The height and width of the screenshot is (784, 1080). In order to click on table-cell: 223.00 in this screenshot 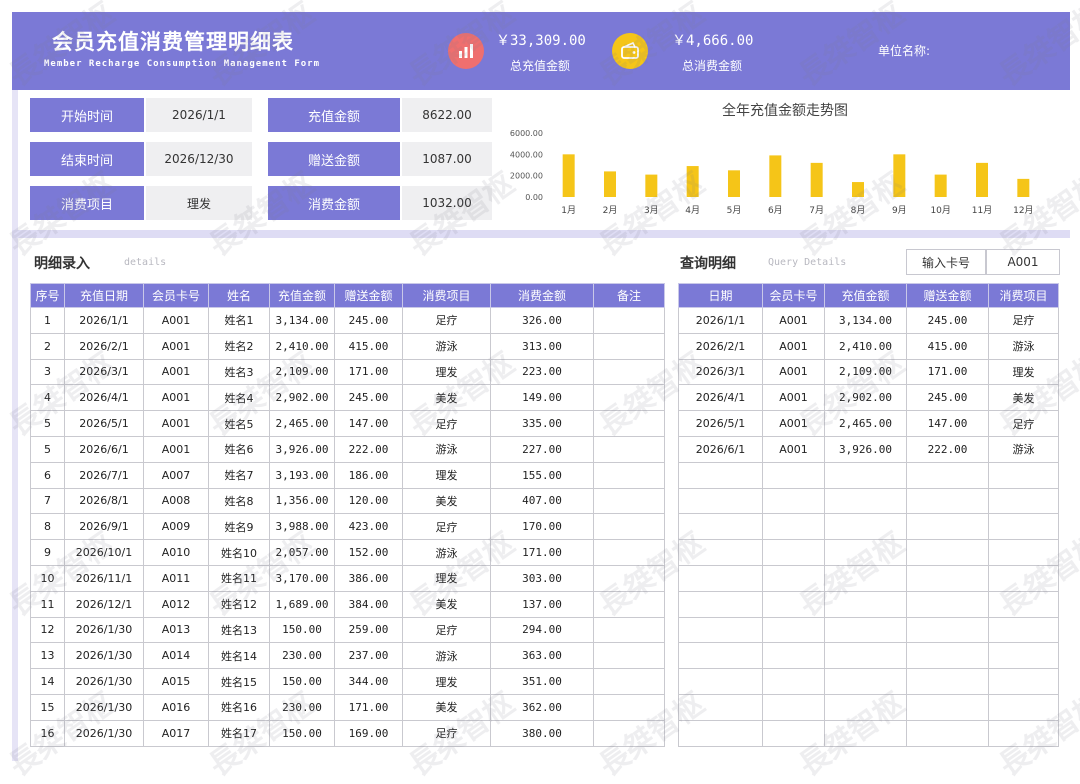, I will do `click(542, 372)`.